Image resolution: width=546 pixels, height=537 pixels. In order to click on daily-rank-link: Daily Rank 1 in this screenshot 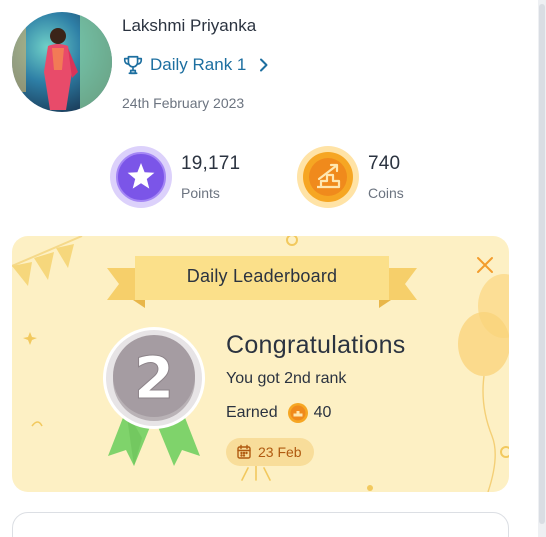, I will do `click(196, 65)`.